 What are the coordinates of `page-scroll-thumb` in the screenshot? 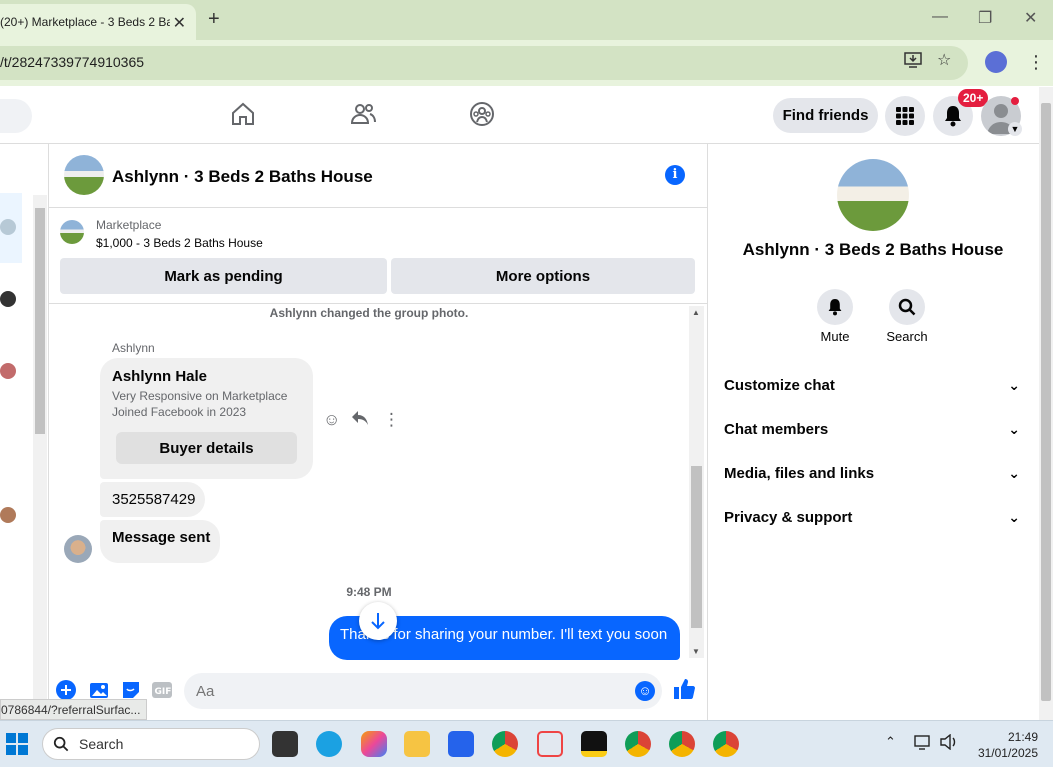 It's located at (1046, 402).